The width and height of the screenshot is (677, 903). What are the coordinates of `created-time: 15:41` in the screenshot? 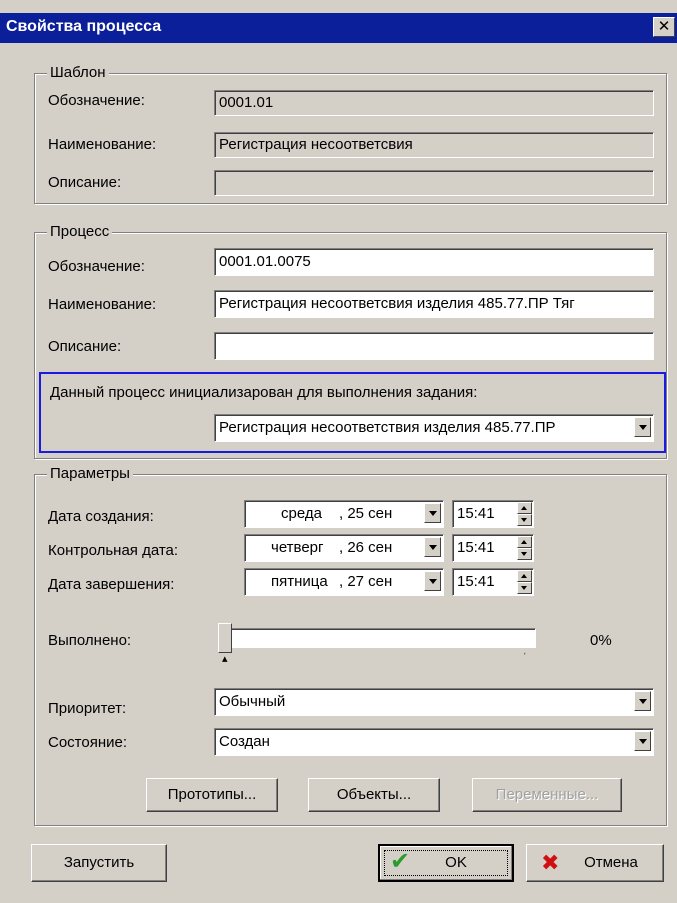 It's located at (476, 513).